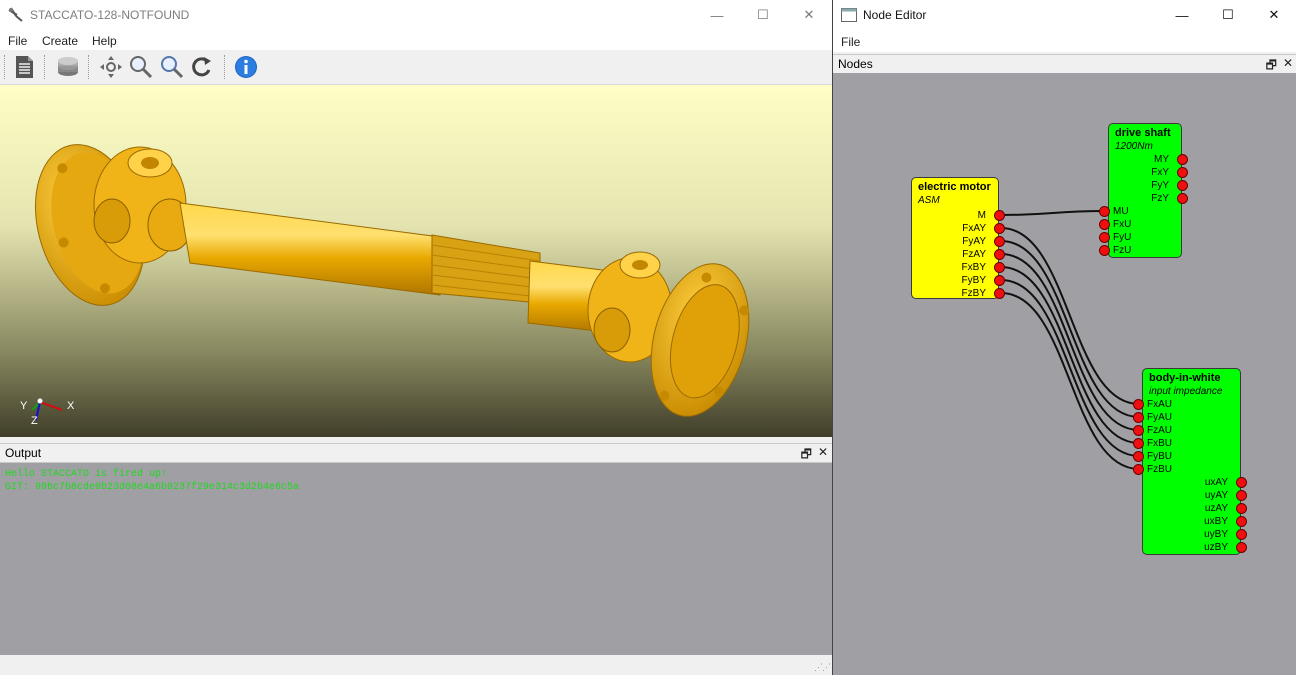  Describe the element at coordinates (89, 67) in the screenshot. I see `toolbar-separator` at that location.